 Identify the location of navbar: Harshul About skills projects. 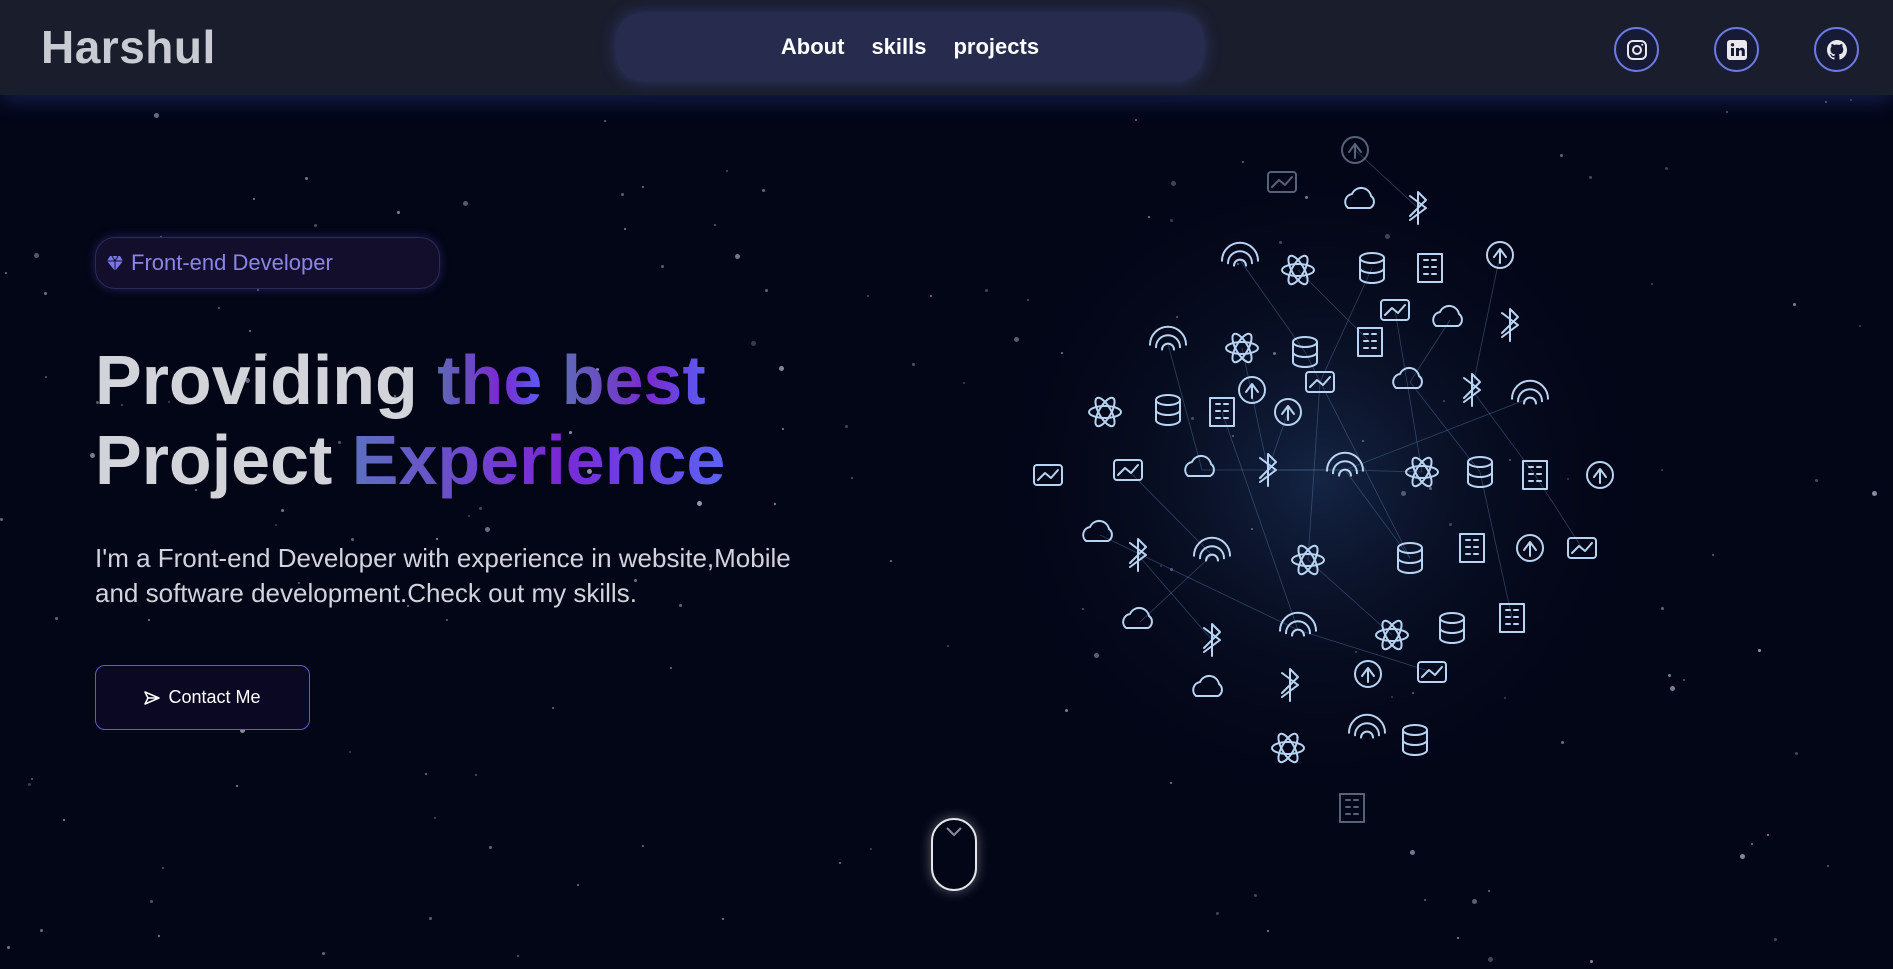
(946, 47).